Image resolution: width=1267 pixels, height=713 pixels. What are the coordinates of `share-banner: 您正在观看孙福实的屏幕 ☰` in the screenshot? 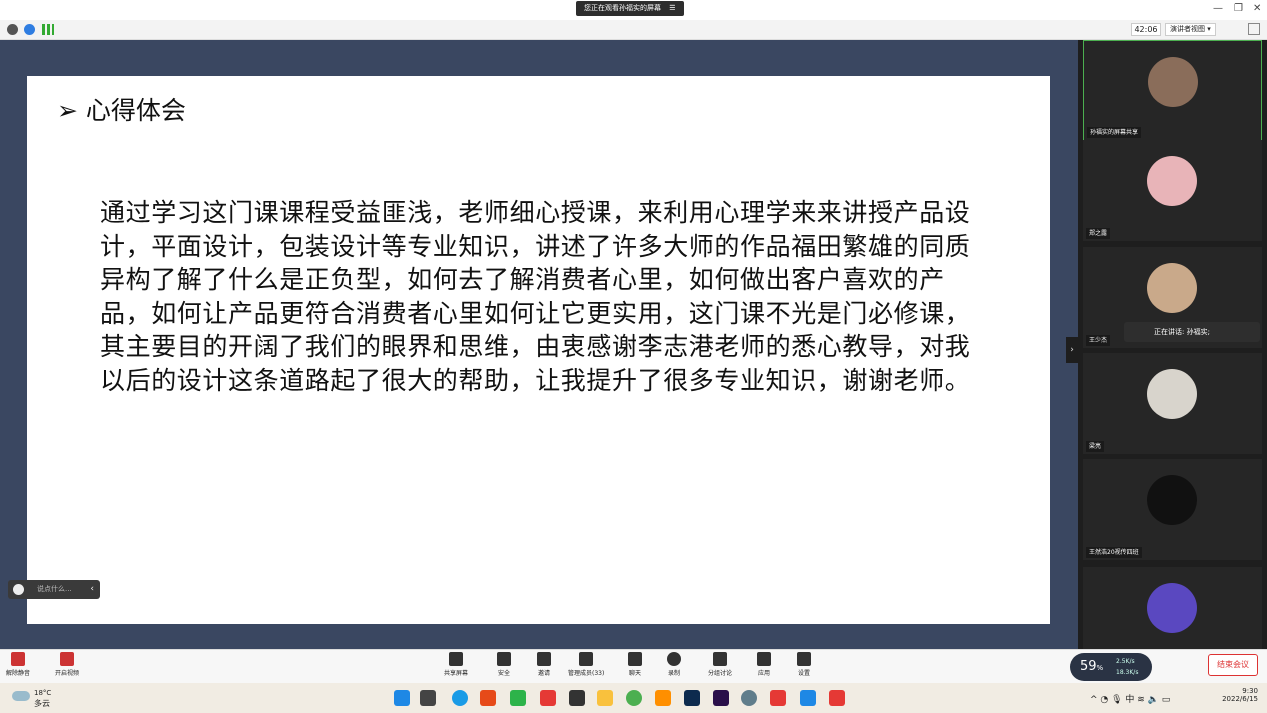 It's located at (630, 8).